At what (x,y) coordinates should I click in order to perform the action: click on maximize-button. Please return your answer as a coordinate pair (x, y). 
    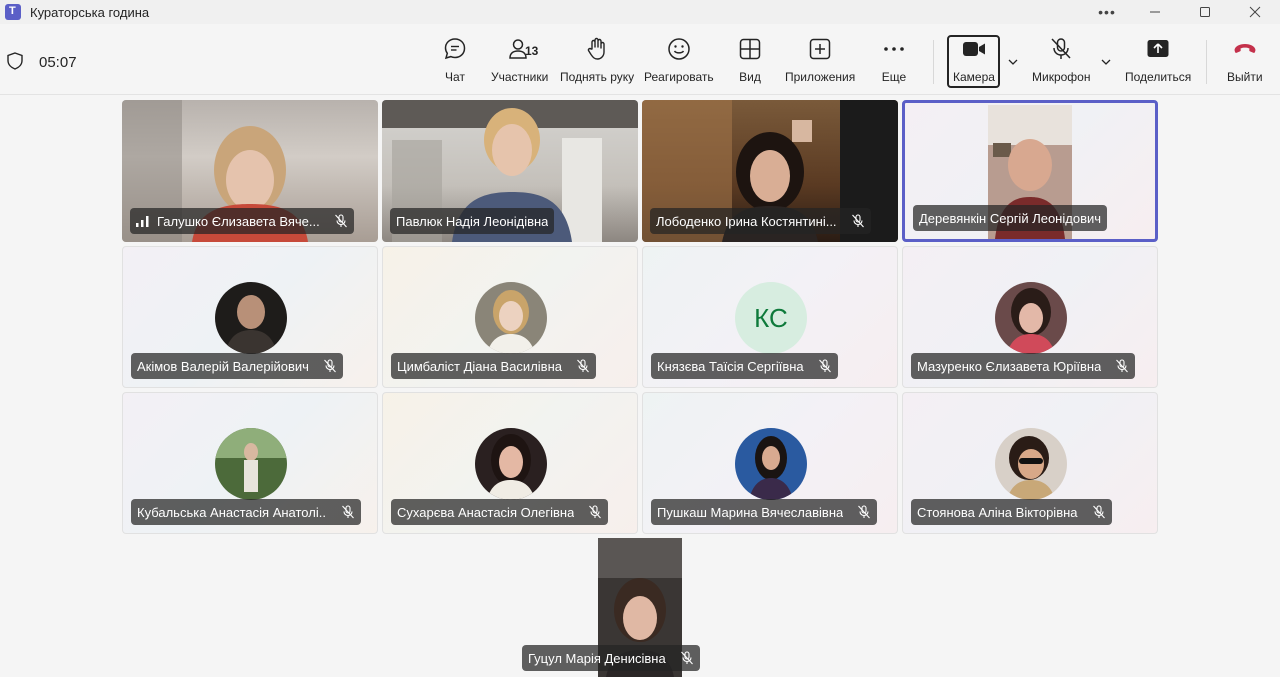
    Looking at the image, I should click on (1205, 12).